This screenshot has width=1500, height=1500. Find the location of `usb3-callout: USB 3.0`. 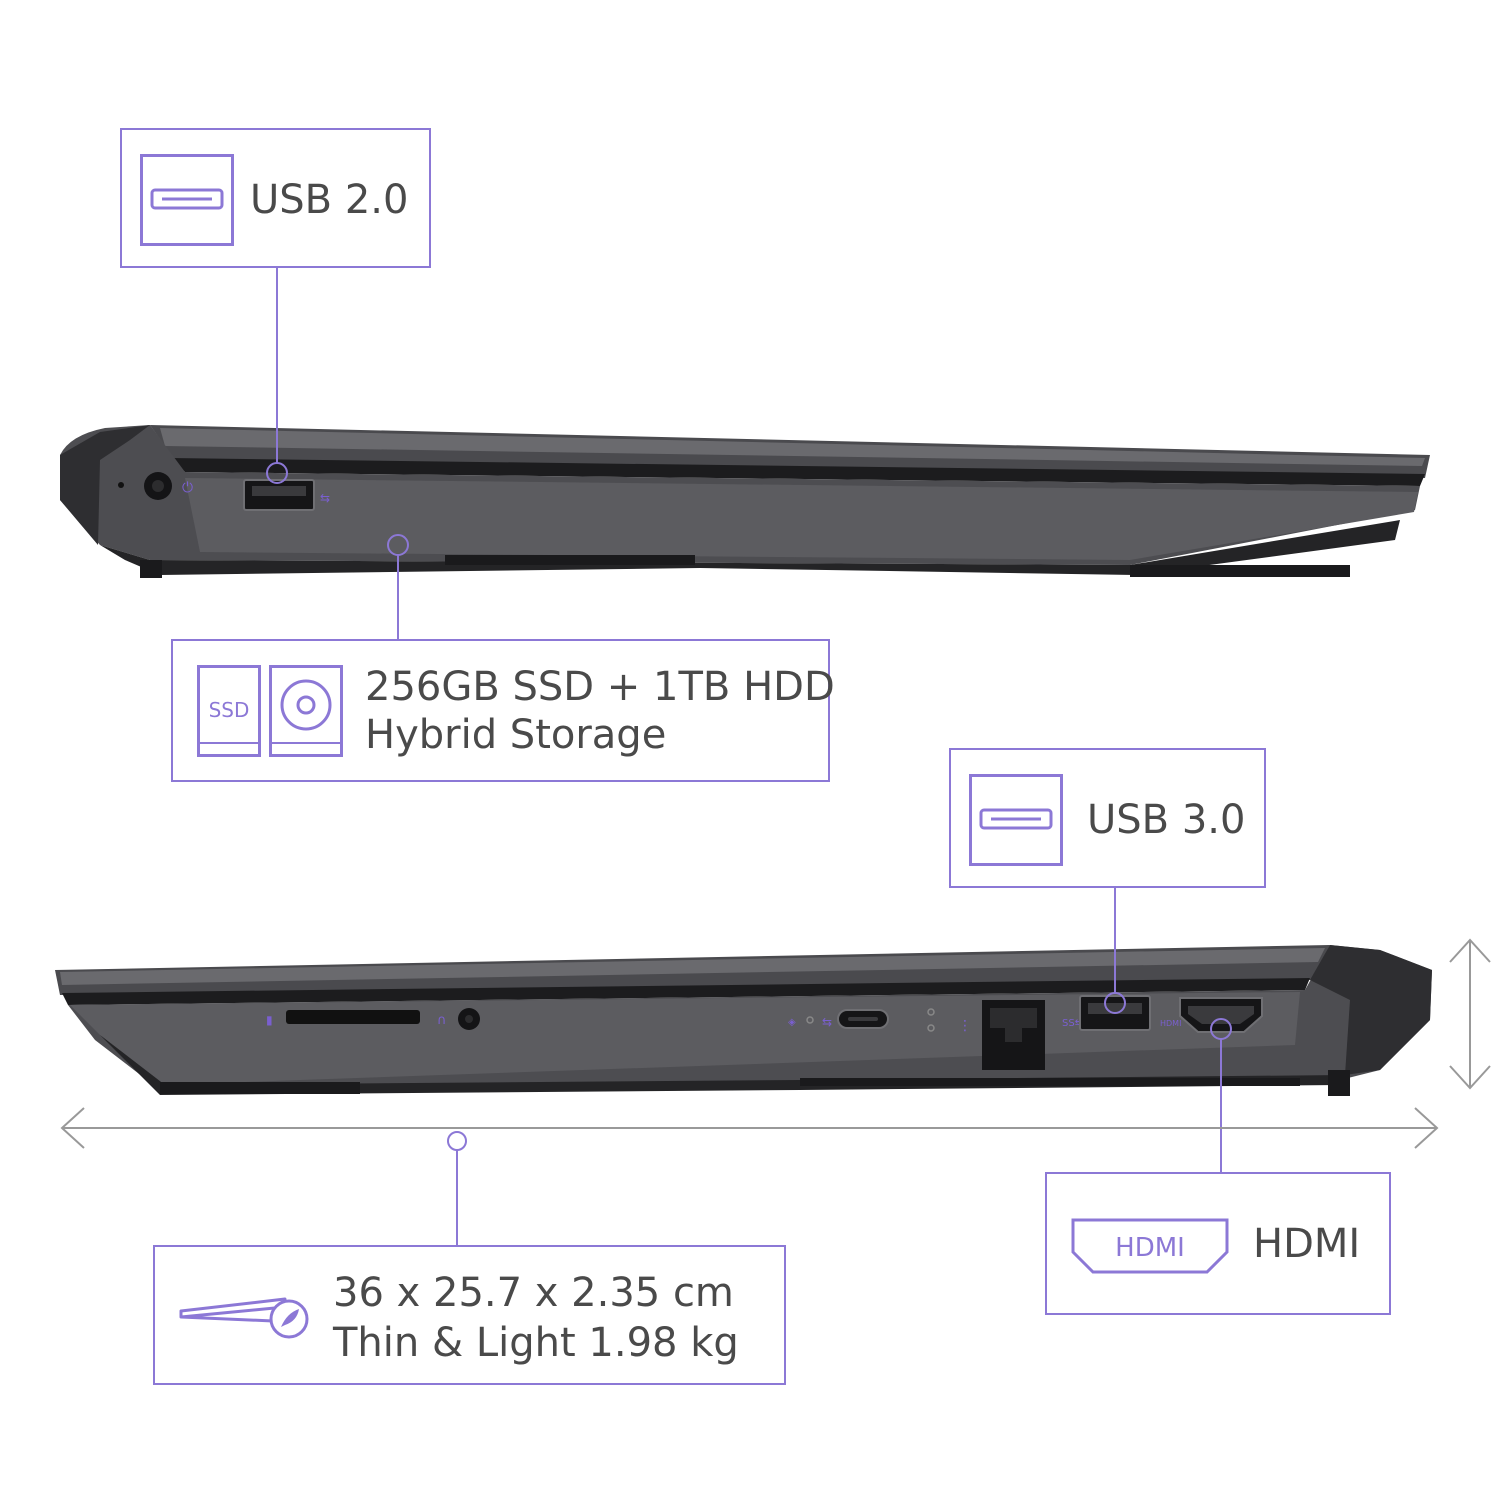

usb3-callout: USB 3.0 is located at coordinates (1107, 818).